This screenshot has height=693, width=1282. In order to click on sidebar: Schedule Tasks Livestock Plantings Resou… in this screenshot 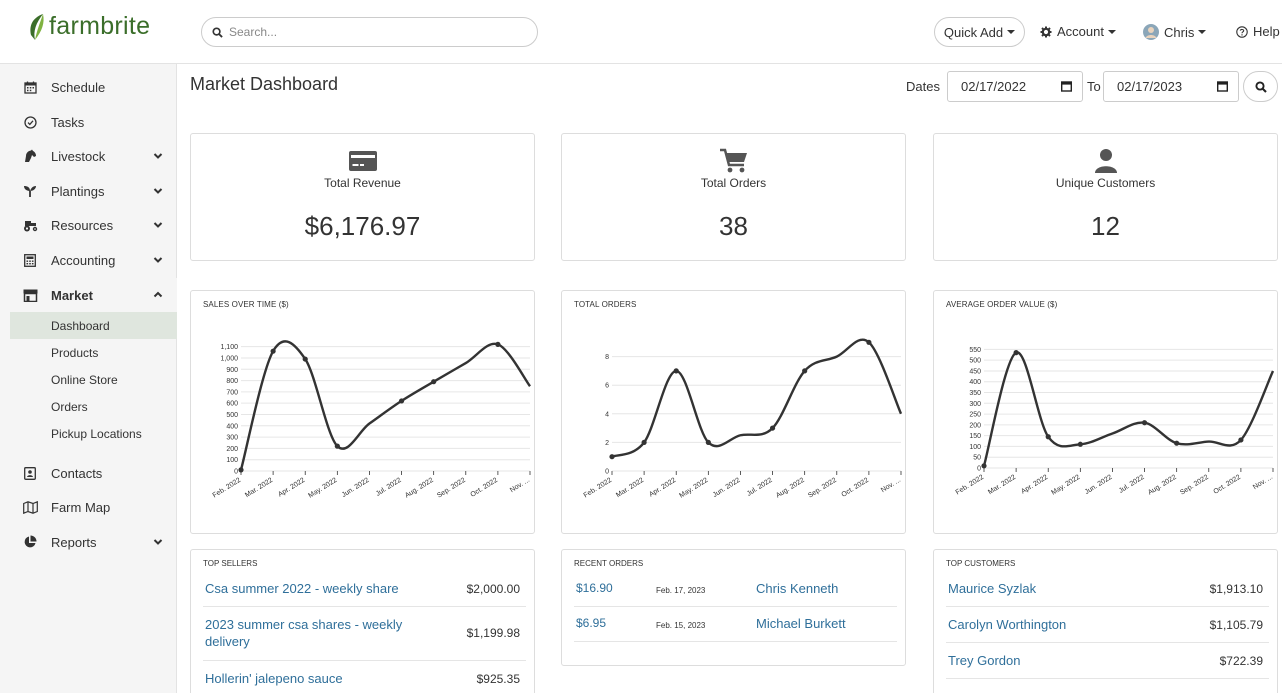, I will do `click(88, 378)`.